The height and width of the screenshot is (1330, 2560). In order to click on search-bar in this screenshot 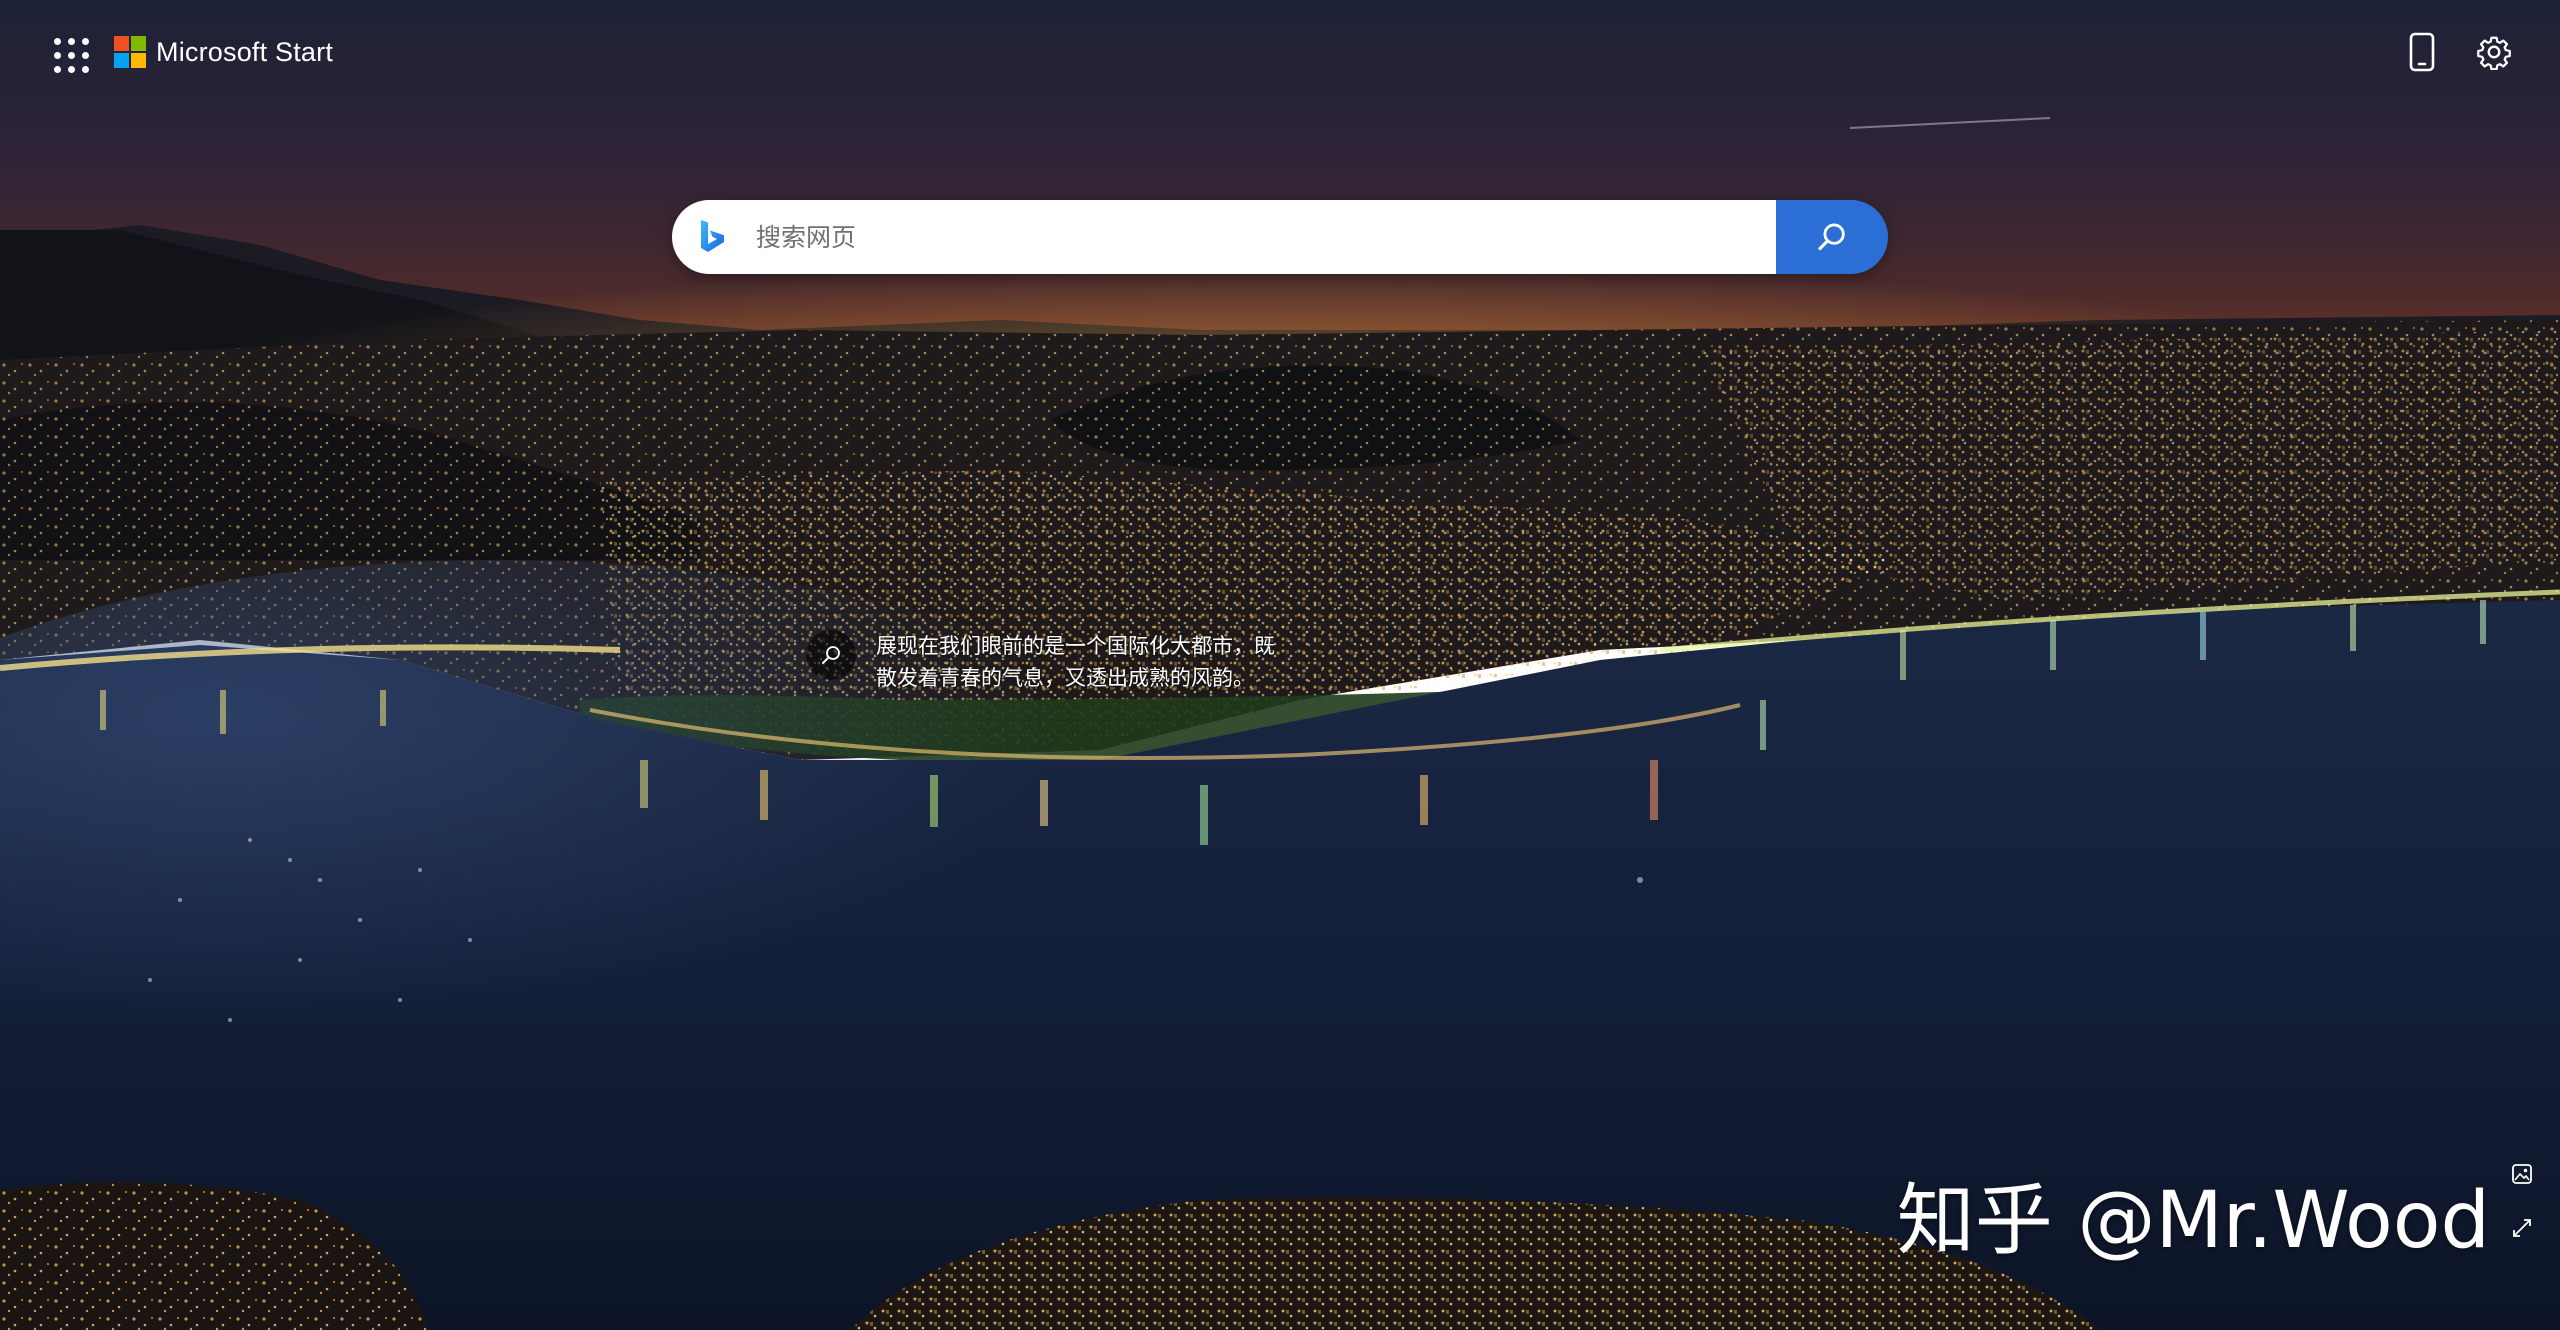, I will do `click(1280, 237)`.